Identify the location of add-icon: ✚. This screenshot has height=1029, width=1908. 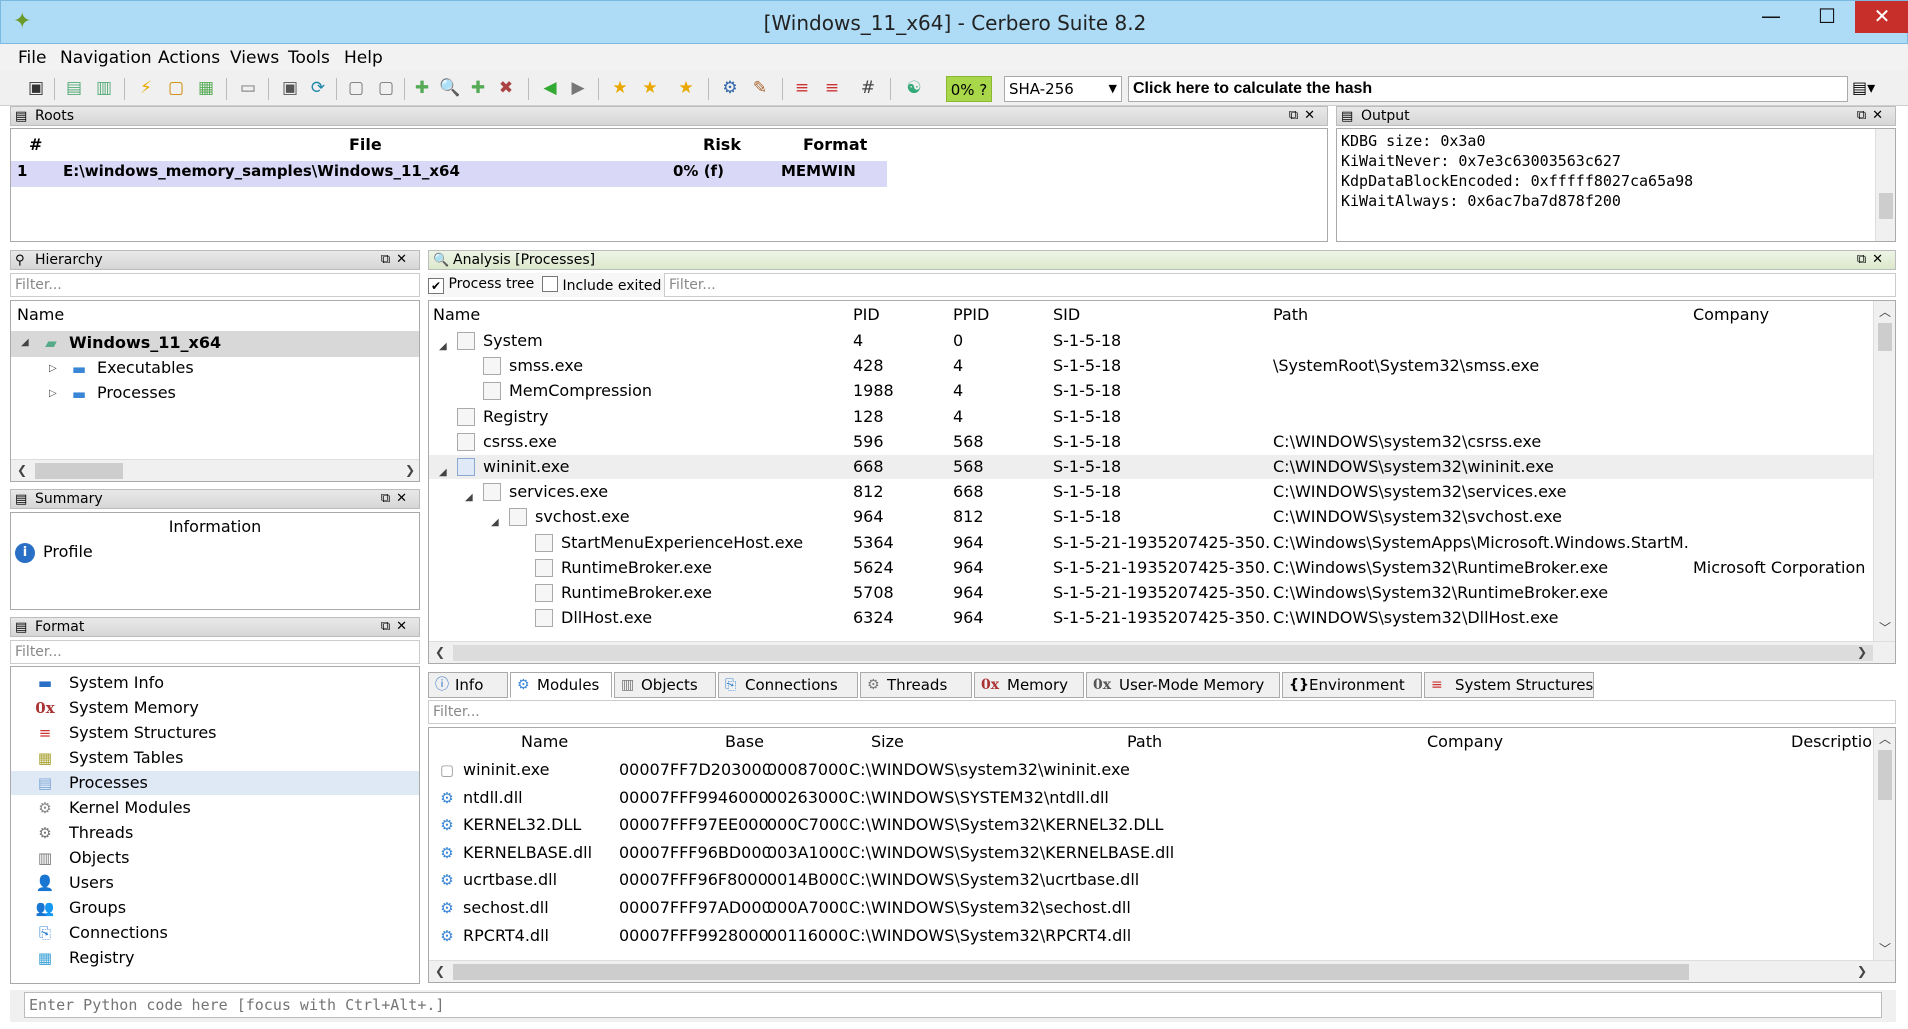
(422, 88).